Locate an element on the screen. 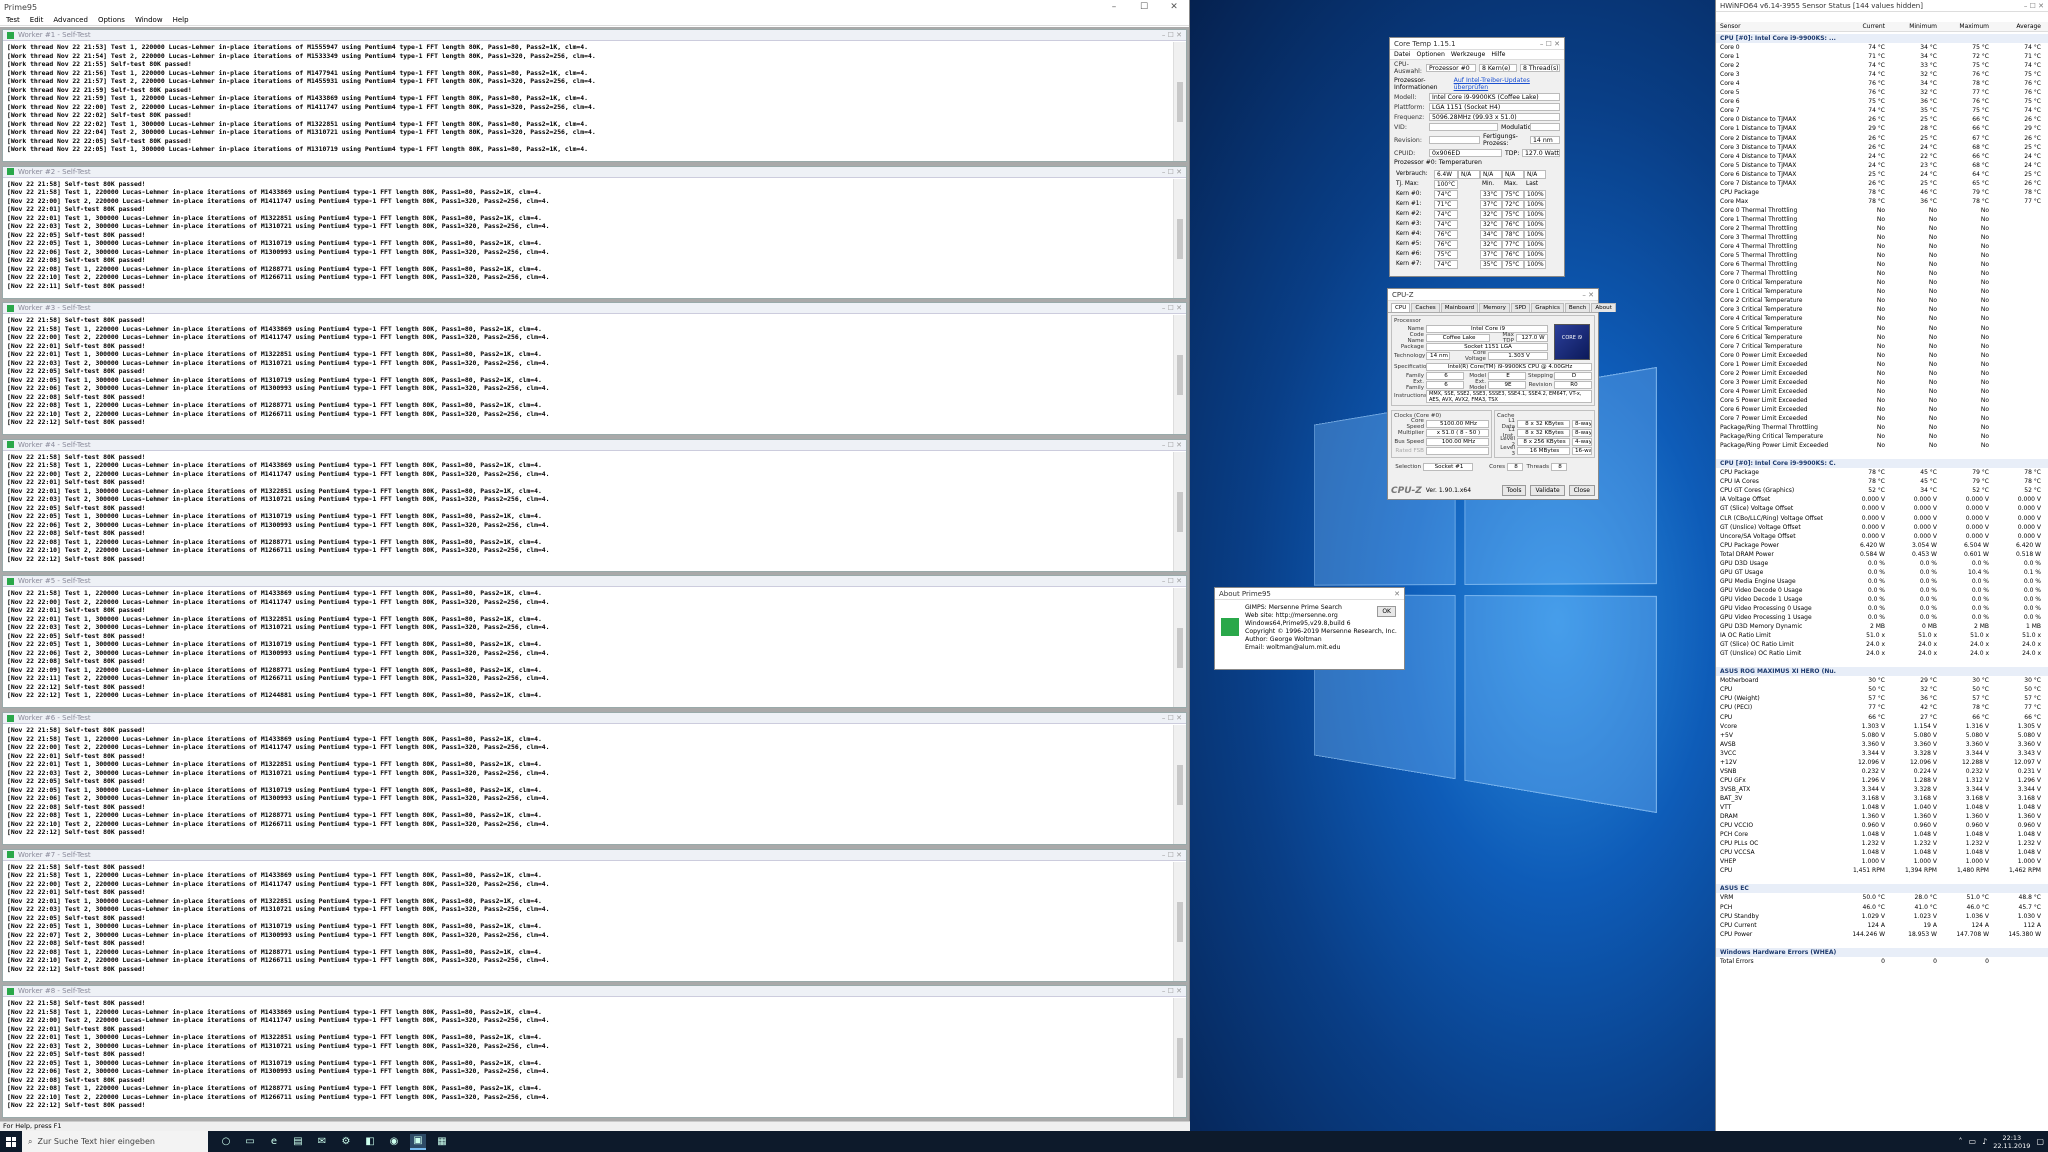 The height and width of the screenshot is (1152, 2048). menu-window: Window is located at coordinates (149, 20).